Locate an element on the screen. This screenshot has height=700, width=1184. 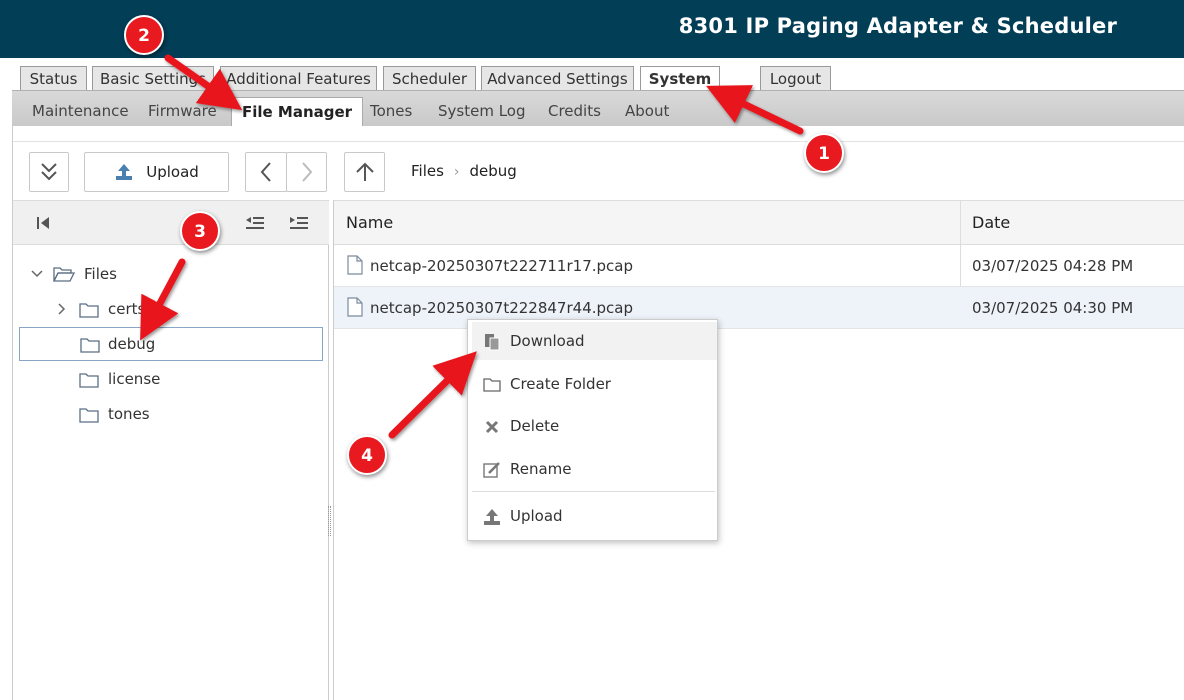
annotation-badge-3: 3 is located at coordinates (200, 231).